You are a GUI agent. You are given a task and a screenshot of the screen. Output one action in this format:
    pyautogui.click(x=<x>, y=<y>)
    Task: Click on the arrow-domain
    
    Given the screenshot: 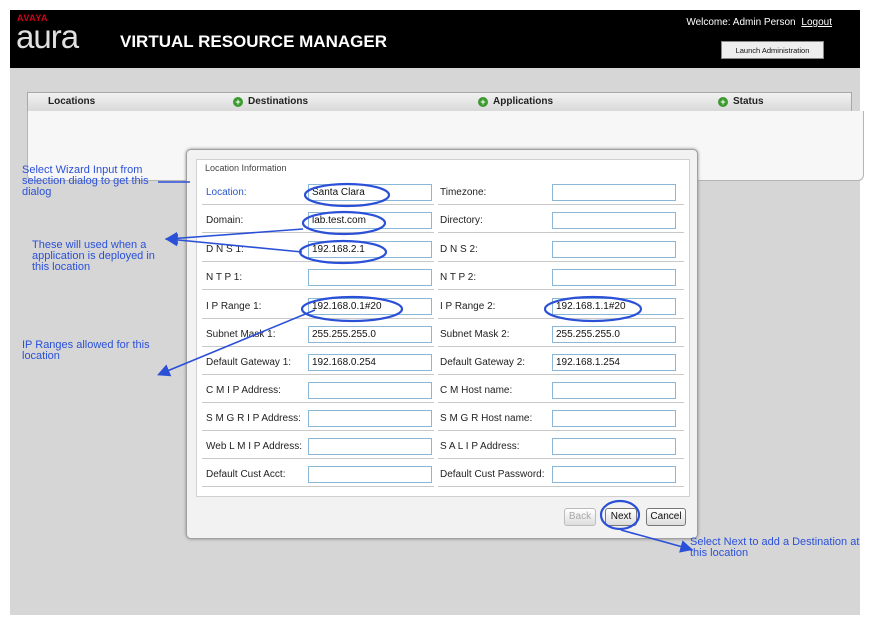 What is the action you would take?
    pyautogui.click(x=234, y=236)
    